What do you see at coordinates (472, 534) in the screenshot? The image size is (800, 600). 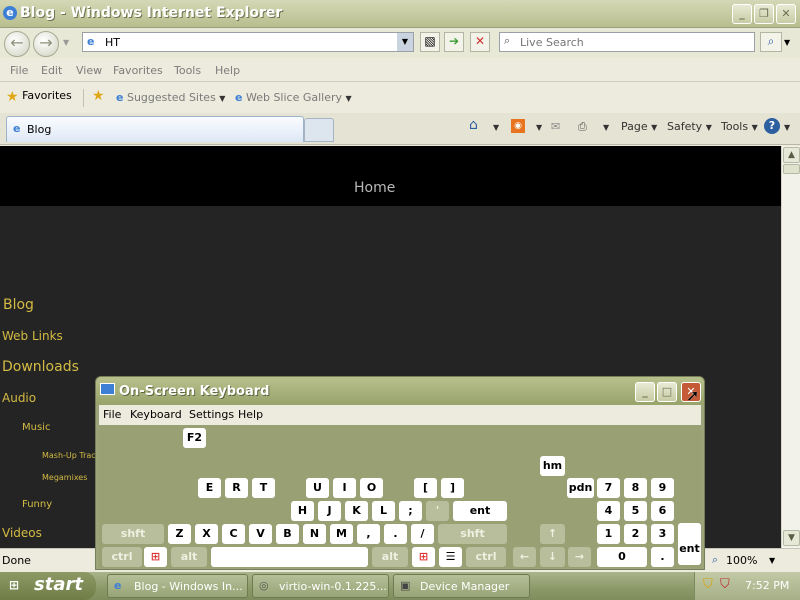 I see `key-right-shift: shft` at bounding box center [472, 534].